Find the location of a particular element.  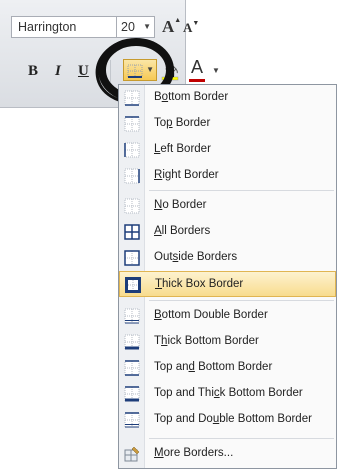

menu-item-thick-bottom-border: Thick Bottom Border is located at coordinates (227, 342).